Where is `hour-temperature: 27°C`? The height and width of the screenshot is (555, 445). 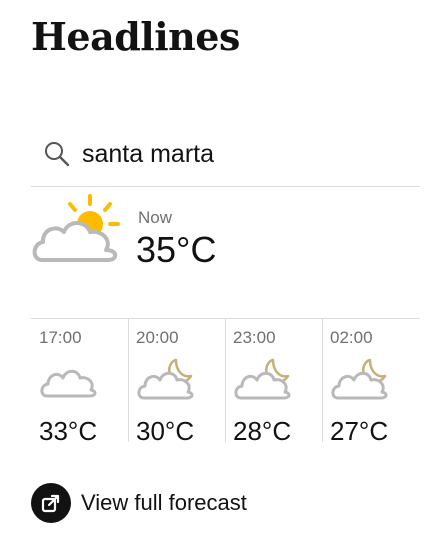
hour-temperature: 27°C is located at coordinates (359, 431).